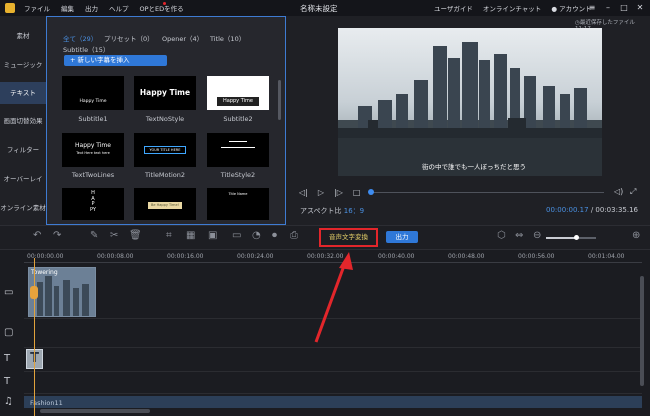  I want to click on freeze-icon: ▣, so click(212, 235).